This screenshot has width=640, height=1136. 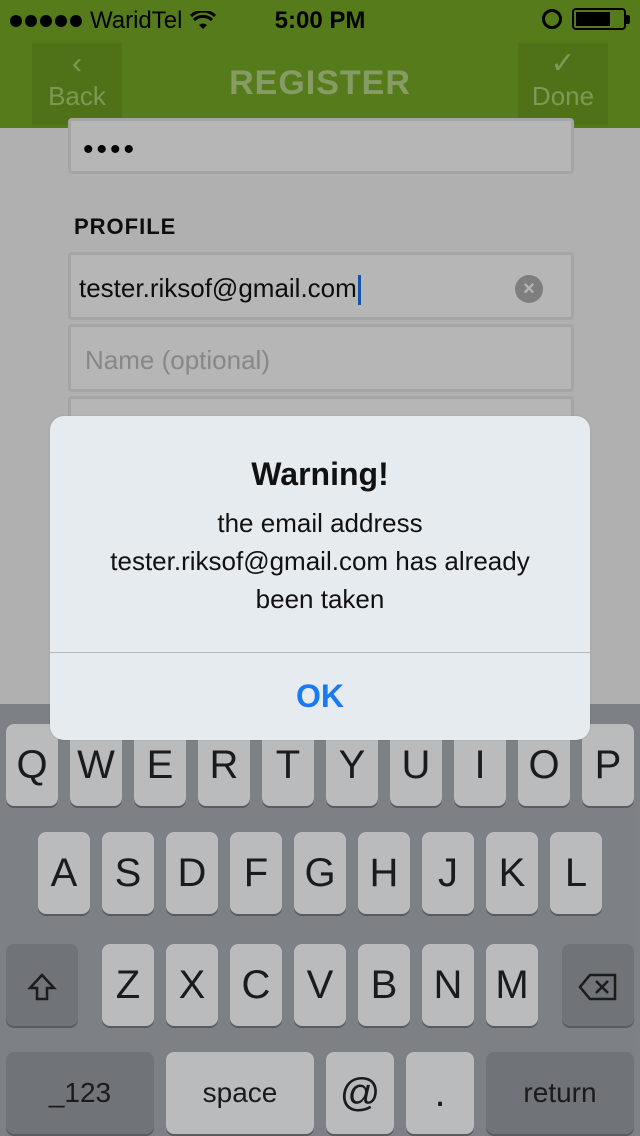 I want to click on ok-button: OK, so click(x=320, y=696).